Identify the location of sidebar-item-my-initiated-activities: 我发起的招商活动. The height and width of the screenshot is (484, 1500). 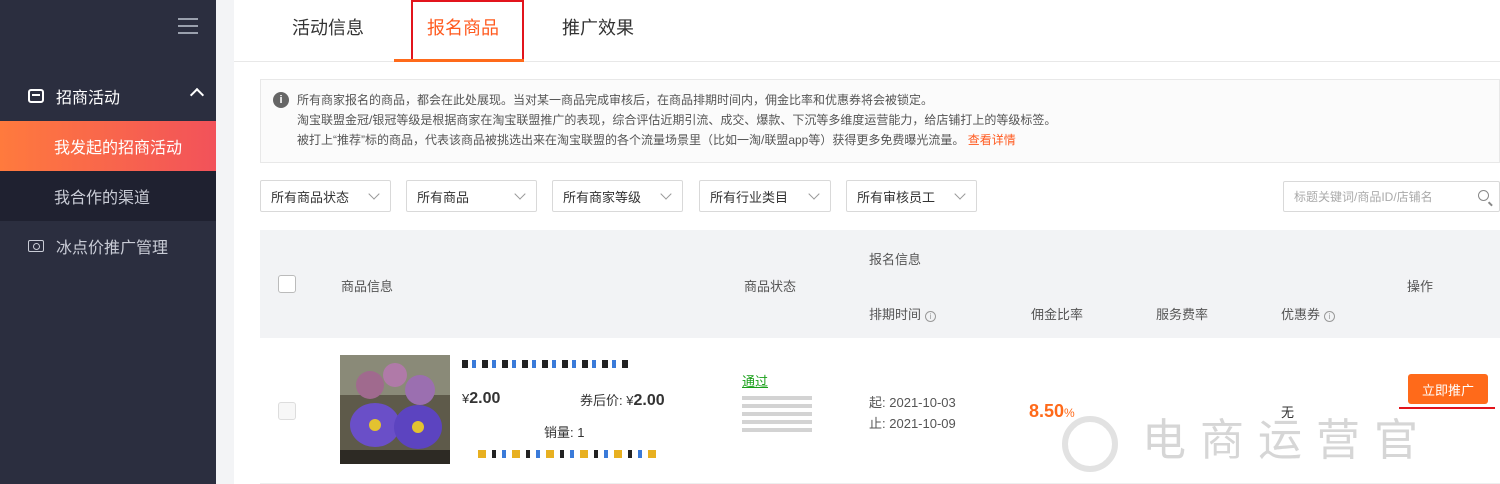
(108, 146).